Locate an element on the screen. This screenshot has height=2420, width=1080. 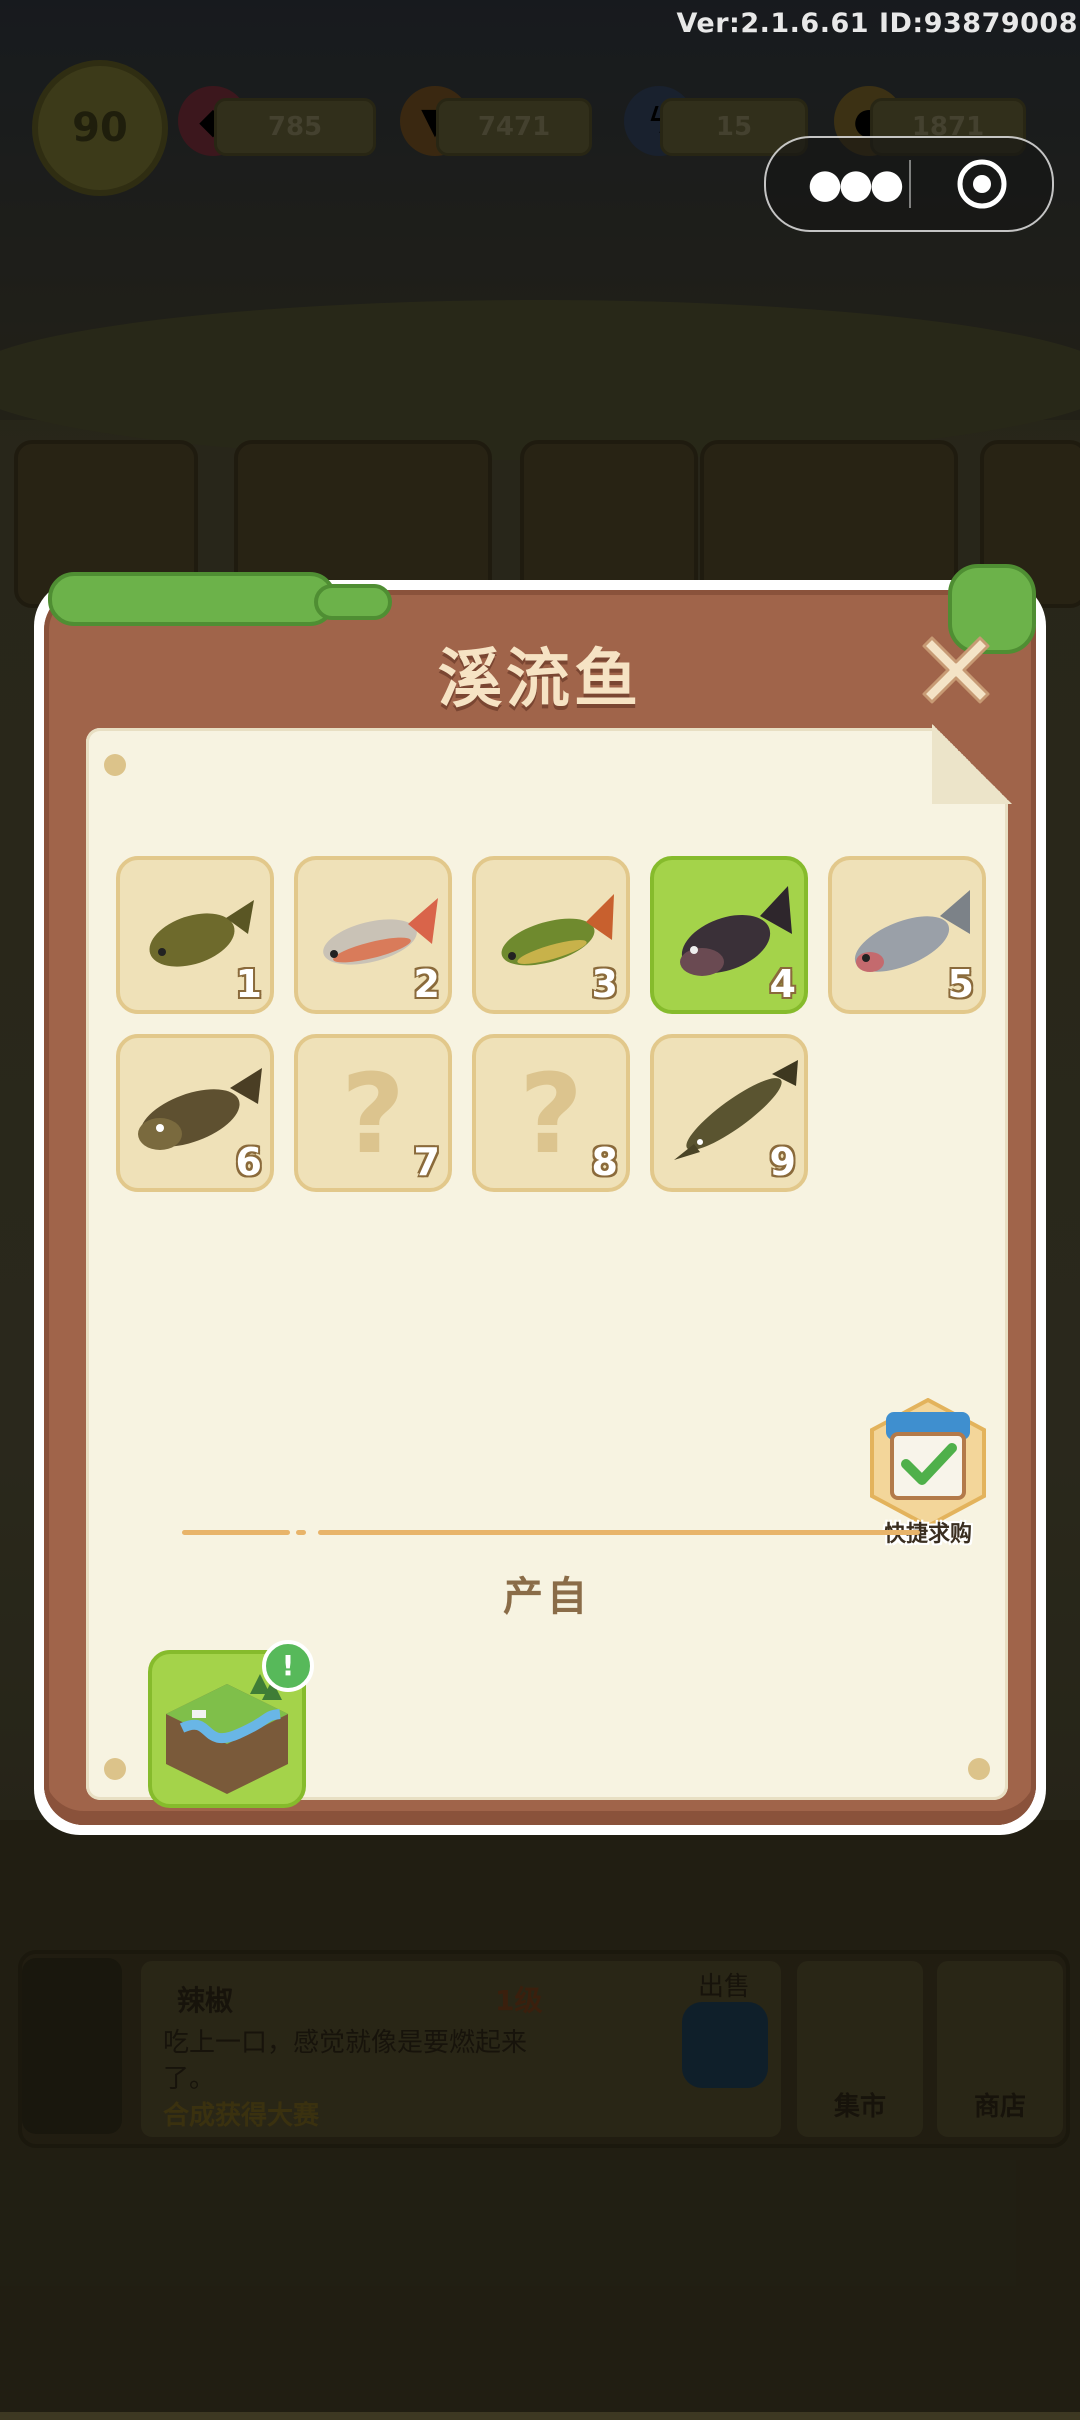
capsule-separator is located at coordinates (910, 184).